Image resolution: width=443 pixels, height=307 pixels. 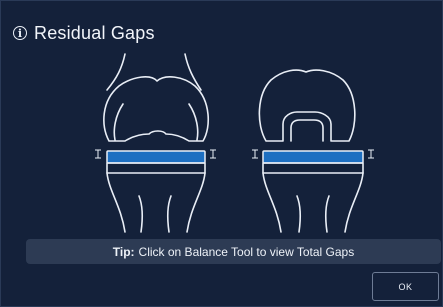 I want to click on right-tibial-insert, so click(x=313, y=168).